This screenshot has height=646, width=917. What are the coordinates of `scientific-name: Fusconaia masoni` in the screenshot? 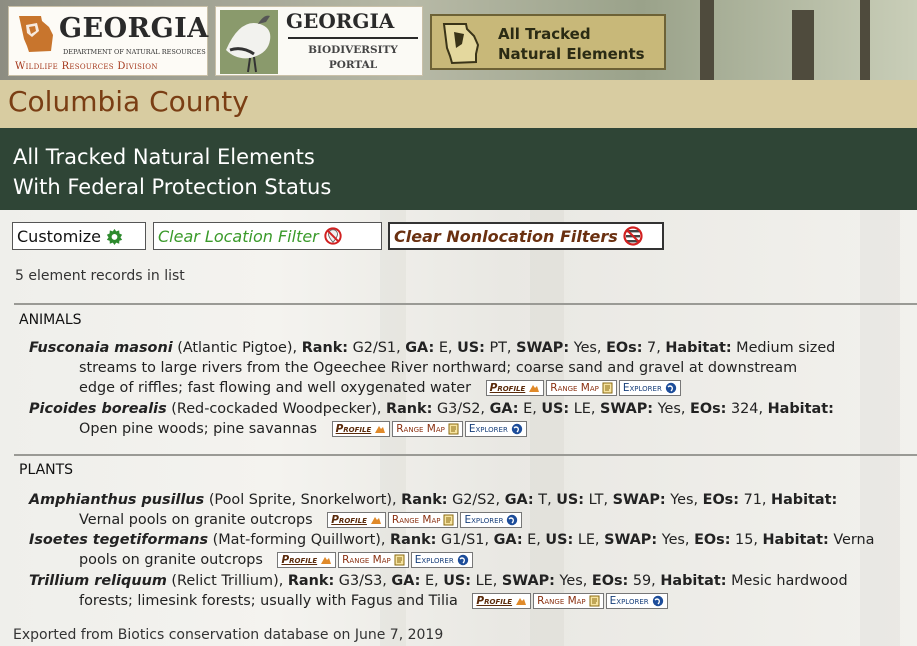 It's located at (101, 348).